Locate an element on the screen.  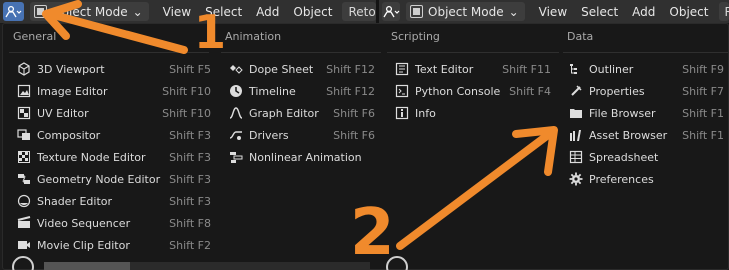
item-label: Image Editor is located at coordinates (72, 91).